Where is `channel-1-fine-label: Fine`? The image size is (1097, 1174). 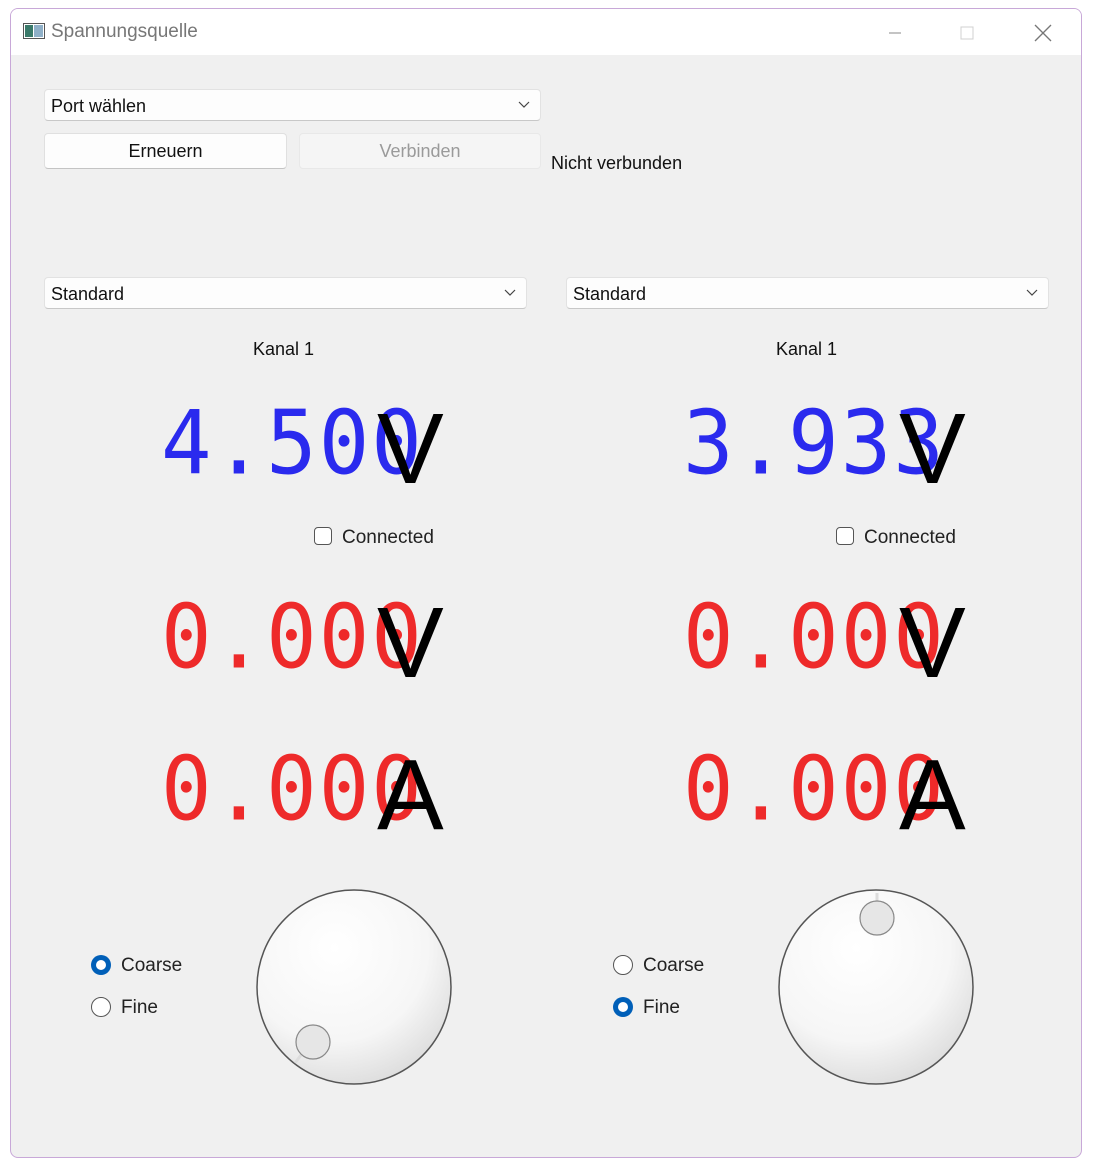 channel-1-fine-label: Fine is located at coordinates (139, 1007).